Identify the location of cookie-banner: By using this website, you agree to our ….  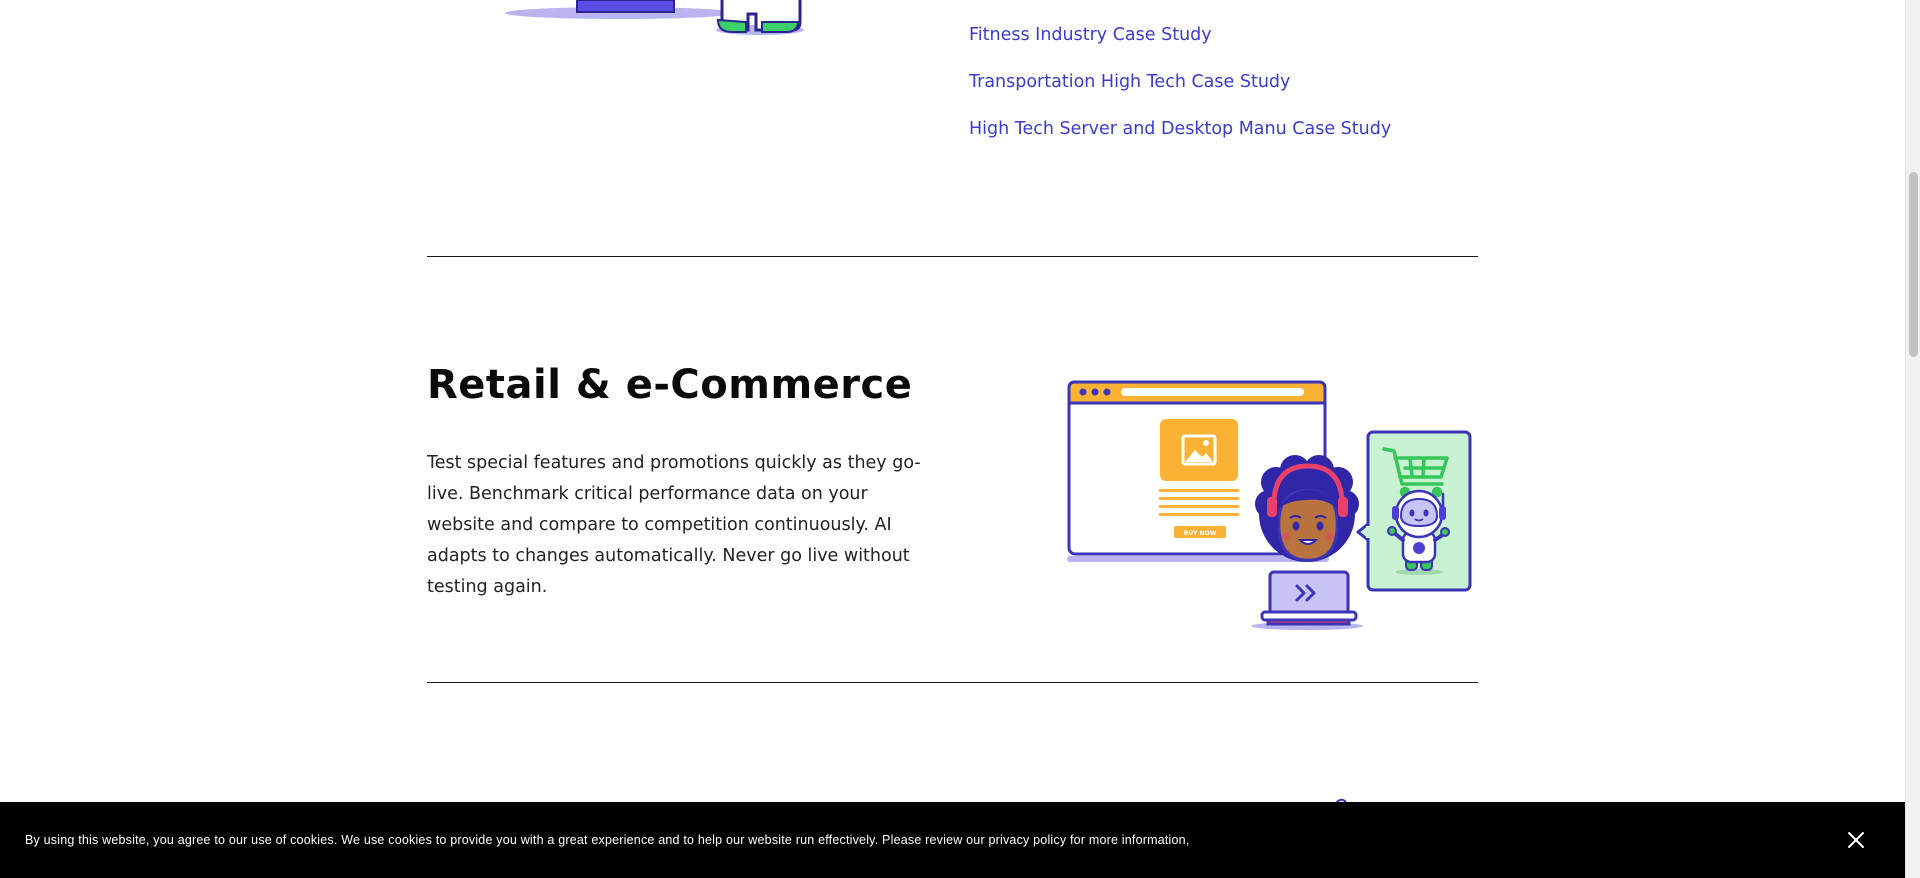
(952, 840).